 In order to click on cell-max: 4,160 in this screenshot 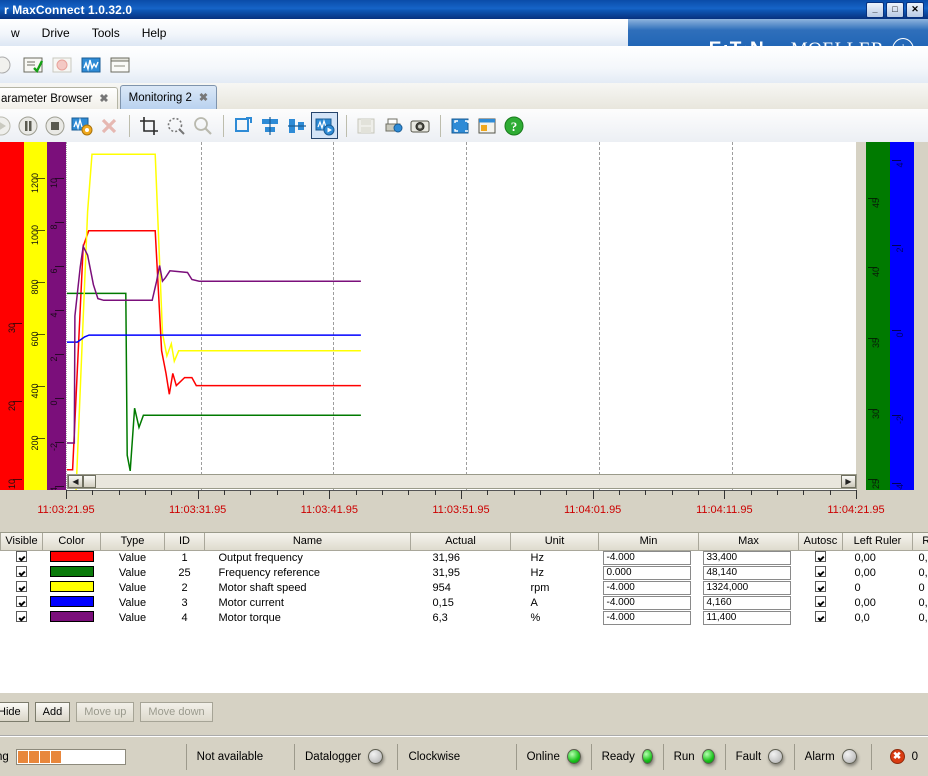, I will do `click(749, 602)`.